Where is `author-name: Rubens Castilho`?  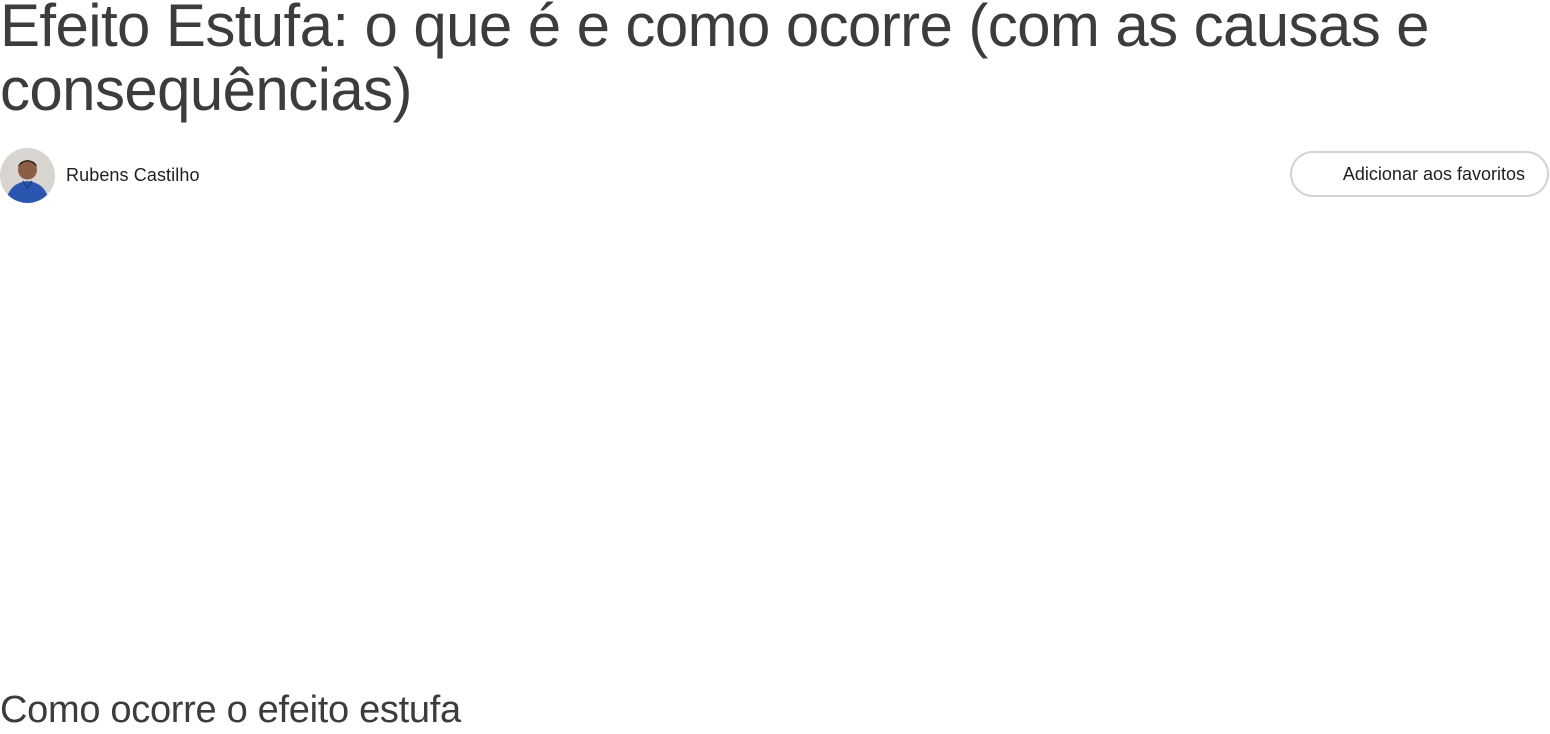 author-name: Rubens Castilho is located at coordinates (133, 174).